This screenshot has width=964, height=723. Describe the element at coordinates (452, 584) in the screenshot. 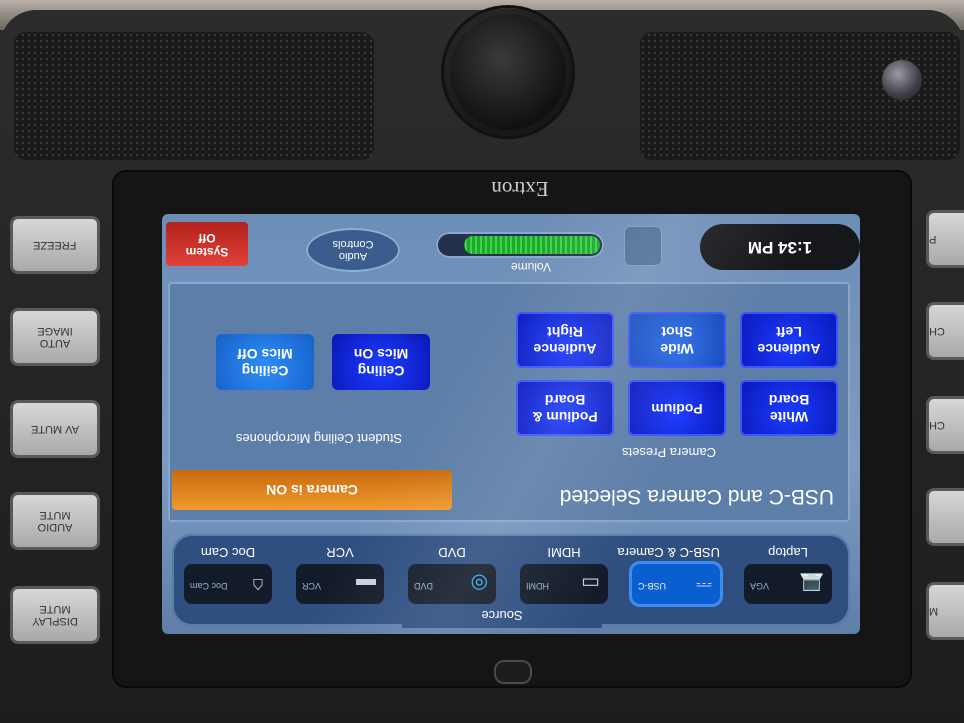

I see `disc-icon: ◎ DVD` at that location.